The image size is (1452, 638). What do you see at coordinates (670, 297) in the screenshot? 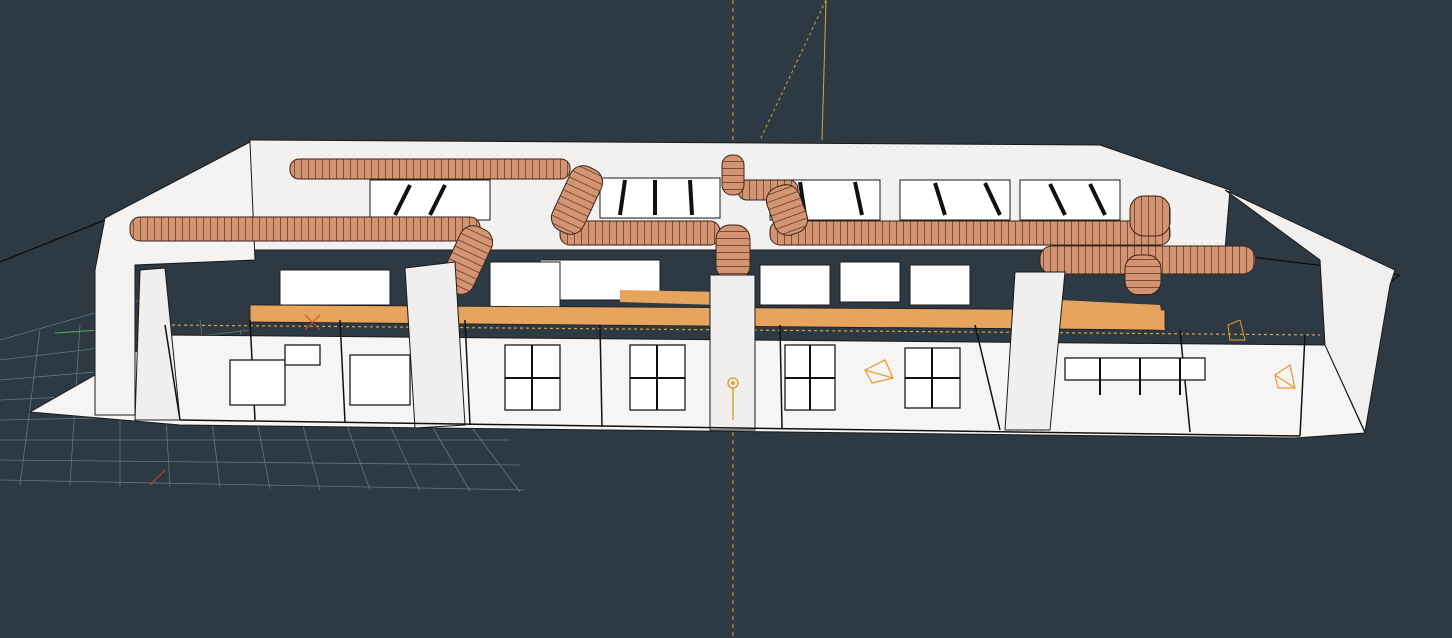
I see `beam-band-highlight` at bounding box center [670, 297].